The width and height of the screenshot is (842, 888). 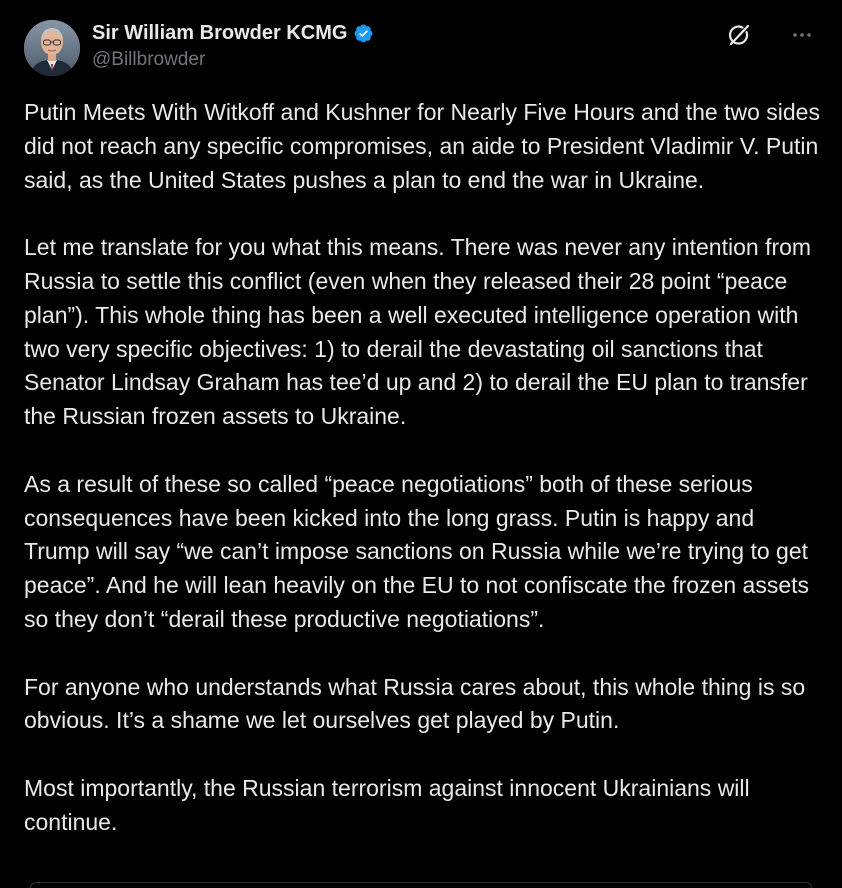 I want to click on profile-photo, so click(x=52, y=48).